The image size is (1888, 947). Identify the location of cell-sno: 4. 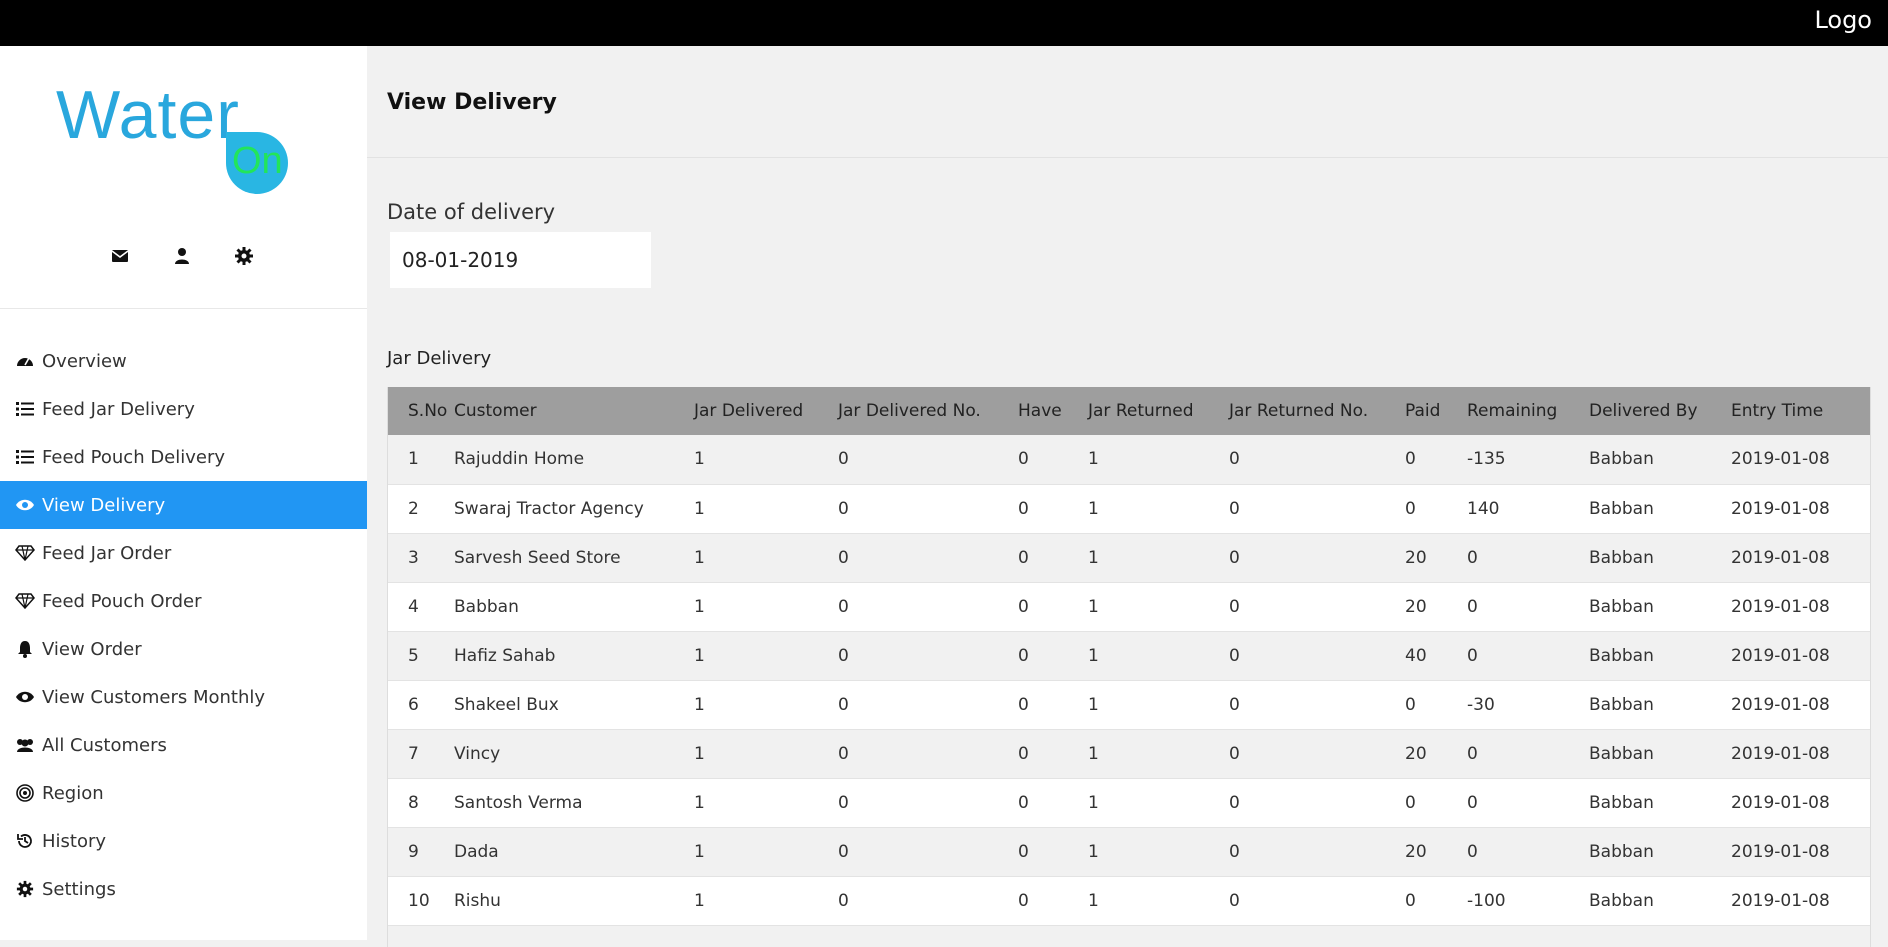
(413, 606).